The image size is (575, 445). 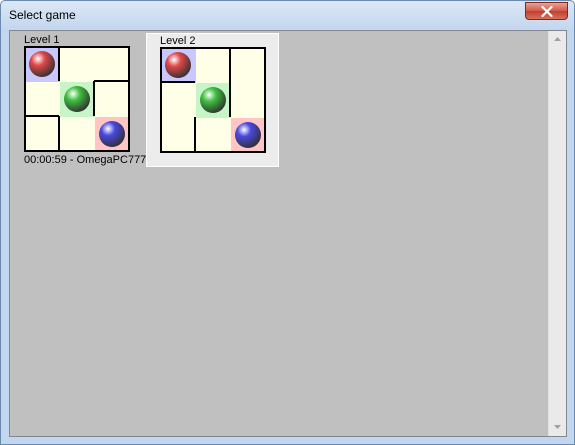 I want to click on level-tile-2: Level 2, so click(x=212, y=100).